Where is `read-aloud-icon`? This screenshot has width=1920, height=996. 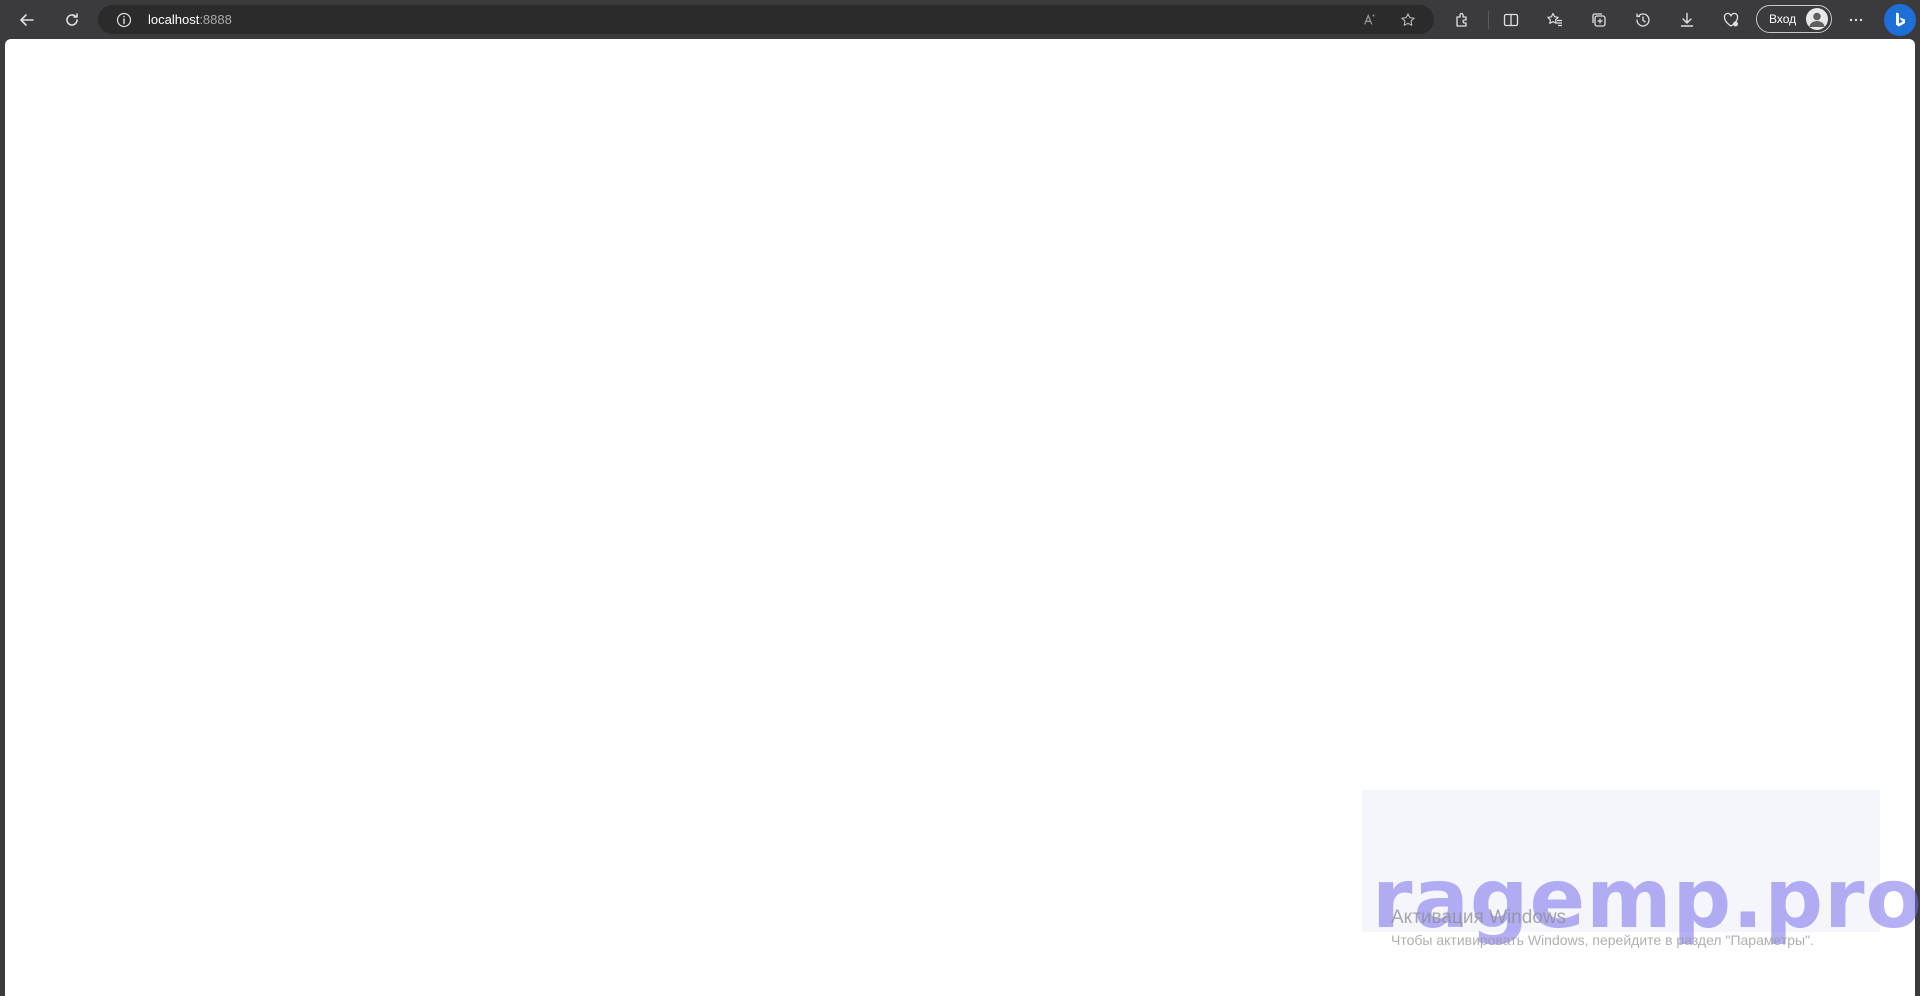 read-aloud-icon is located at coordinates (1369, 19).